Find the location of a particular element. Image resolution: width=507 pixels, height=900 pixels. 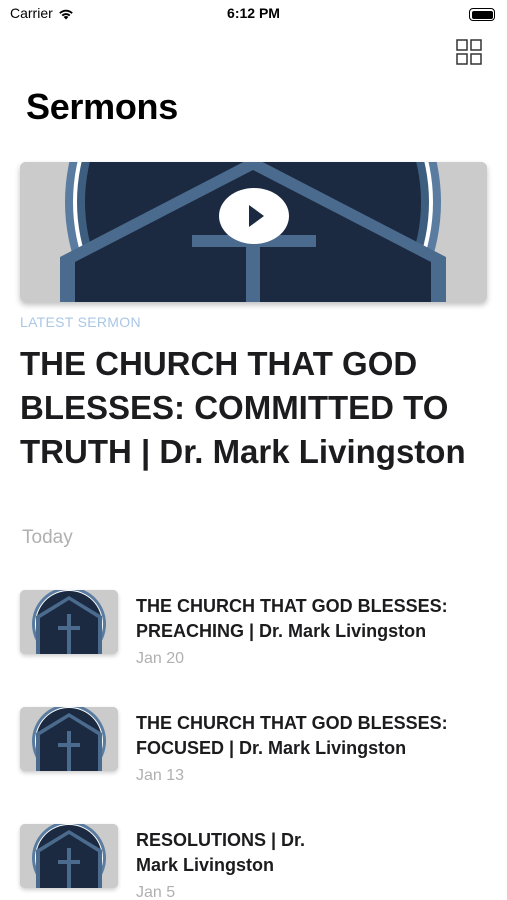

sermon-title: RESOLUTIONS | Dr. Mark Livingston is located at coordinates (221, 852).